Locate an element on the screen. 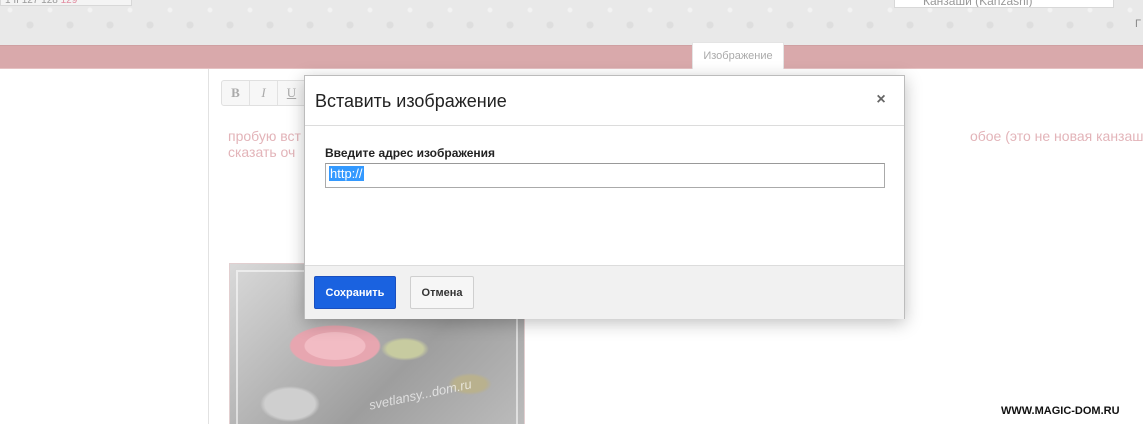 The width and height of the screenshot is (1143, 424). top-category-fragment: Канзаши (Kanzashi) is located at coordinates (1004, 4).